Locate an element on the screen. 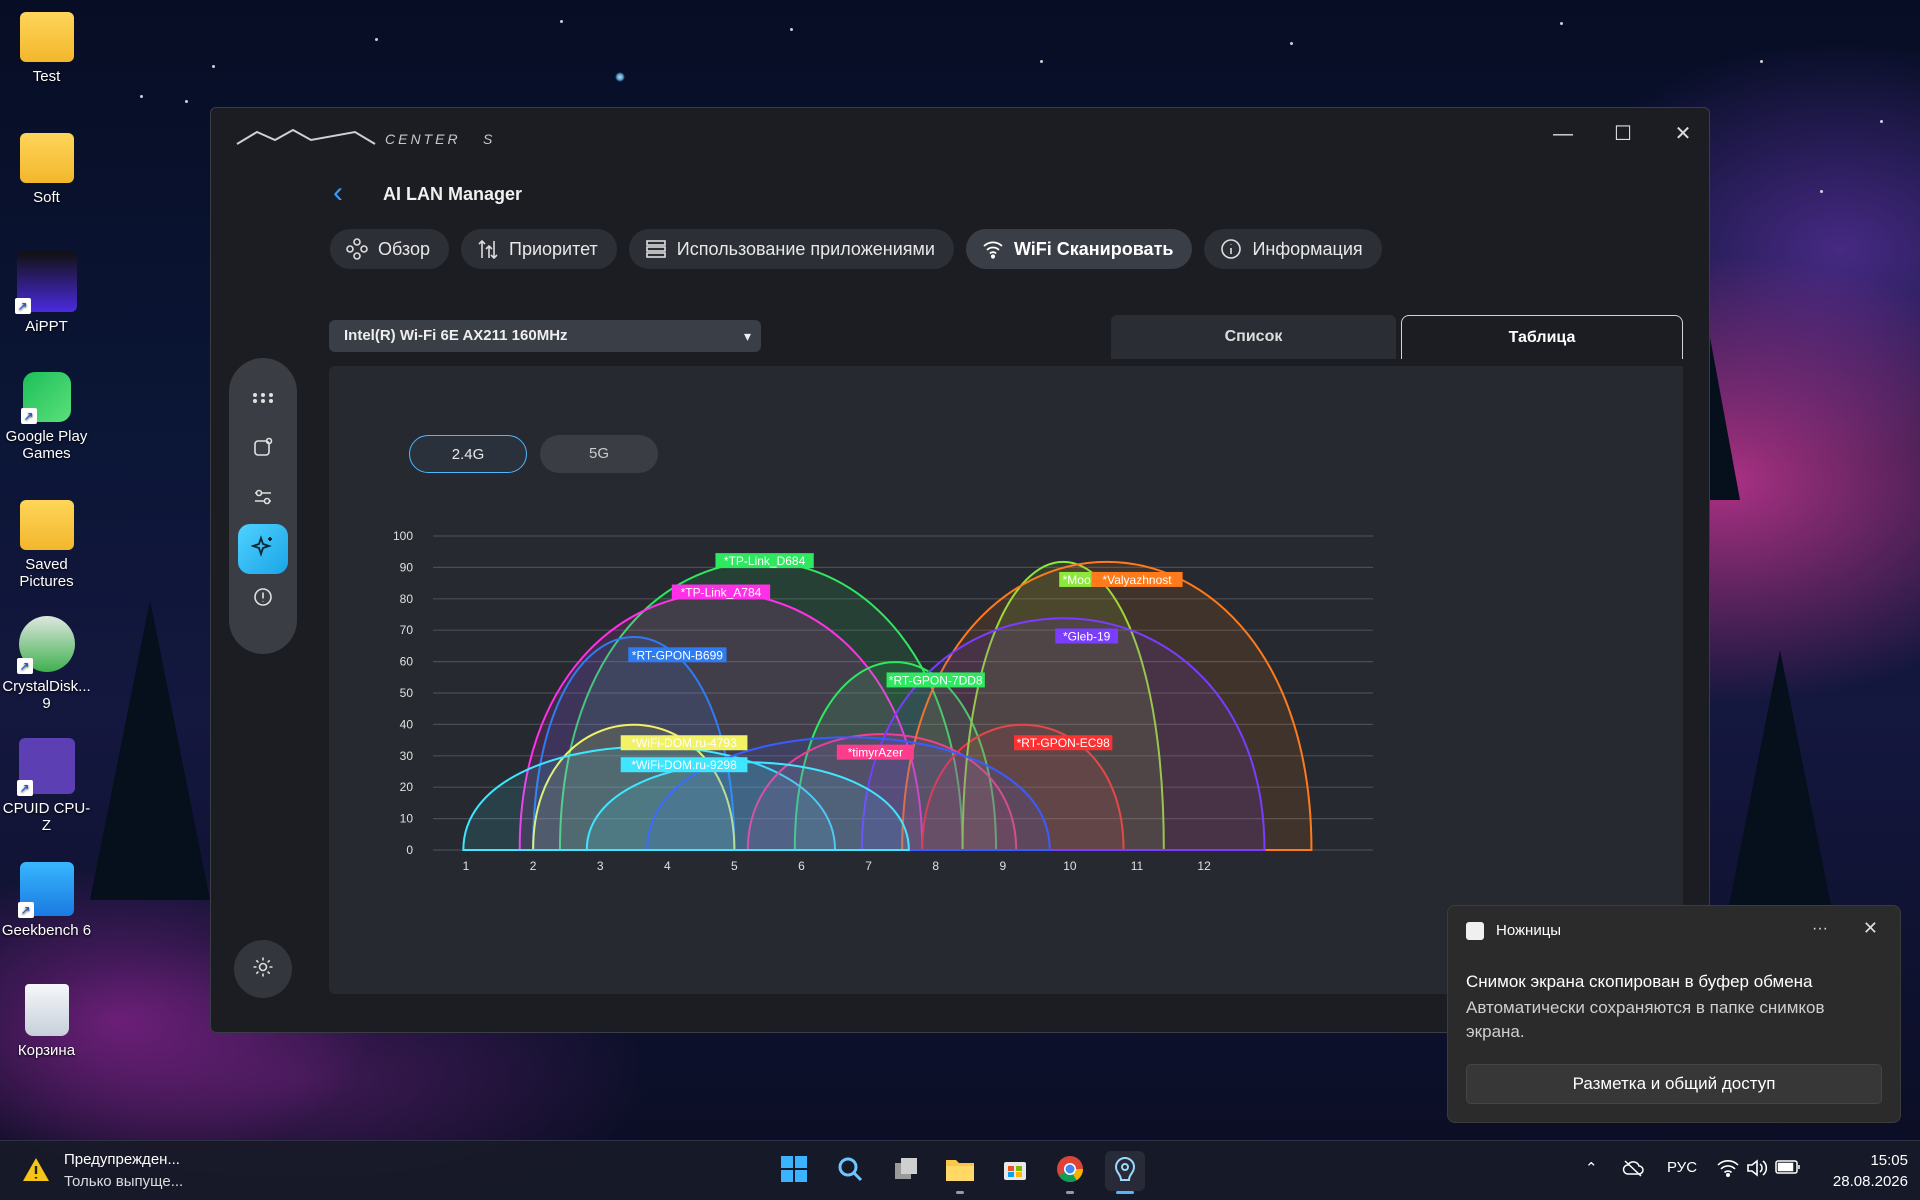 The width and height of the screenshot is (1920, 1200). rail-button-device is located at coordinates (263, 449).